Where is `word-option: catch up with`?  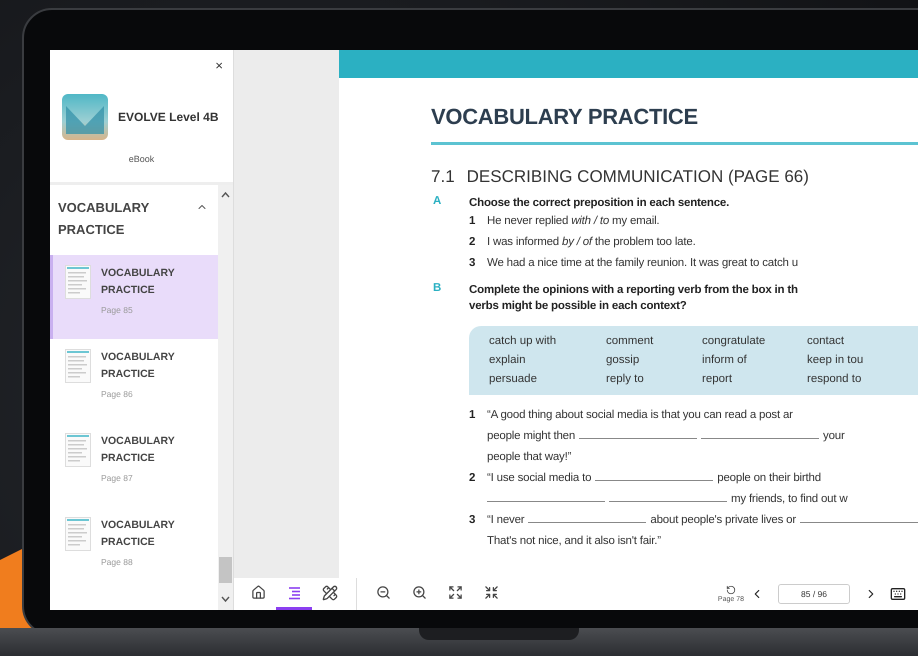 word-option: catch up with is located at coordinates (547, 341).